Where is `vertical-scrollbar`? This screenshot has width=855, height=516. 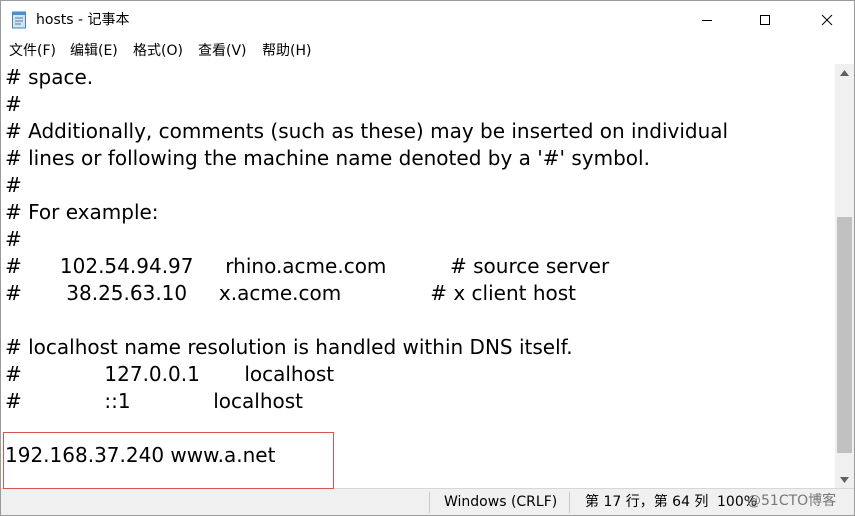 vertical-scrollbar is located at coordinates (844, 276).